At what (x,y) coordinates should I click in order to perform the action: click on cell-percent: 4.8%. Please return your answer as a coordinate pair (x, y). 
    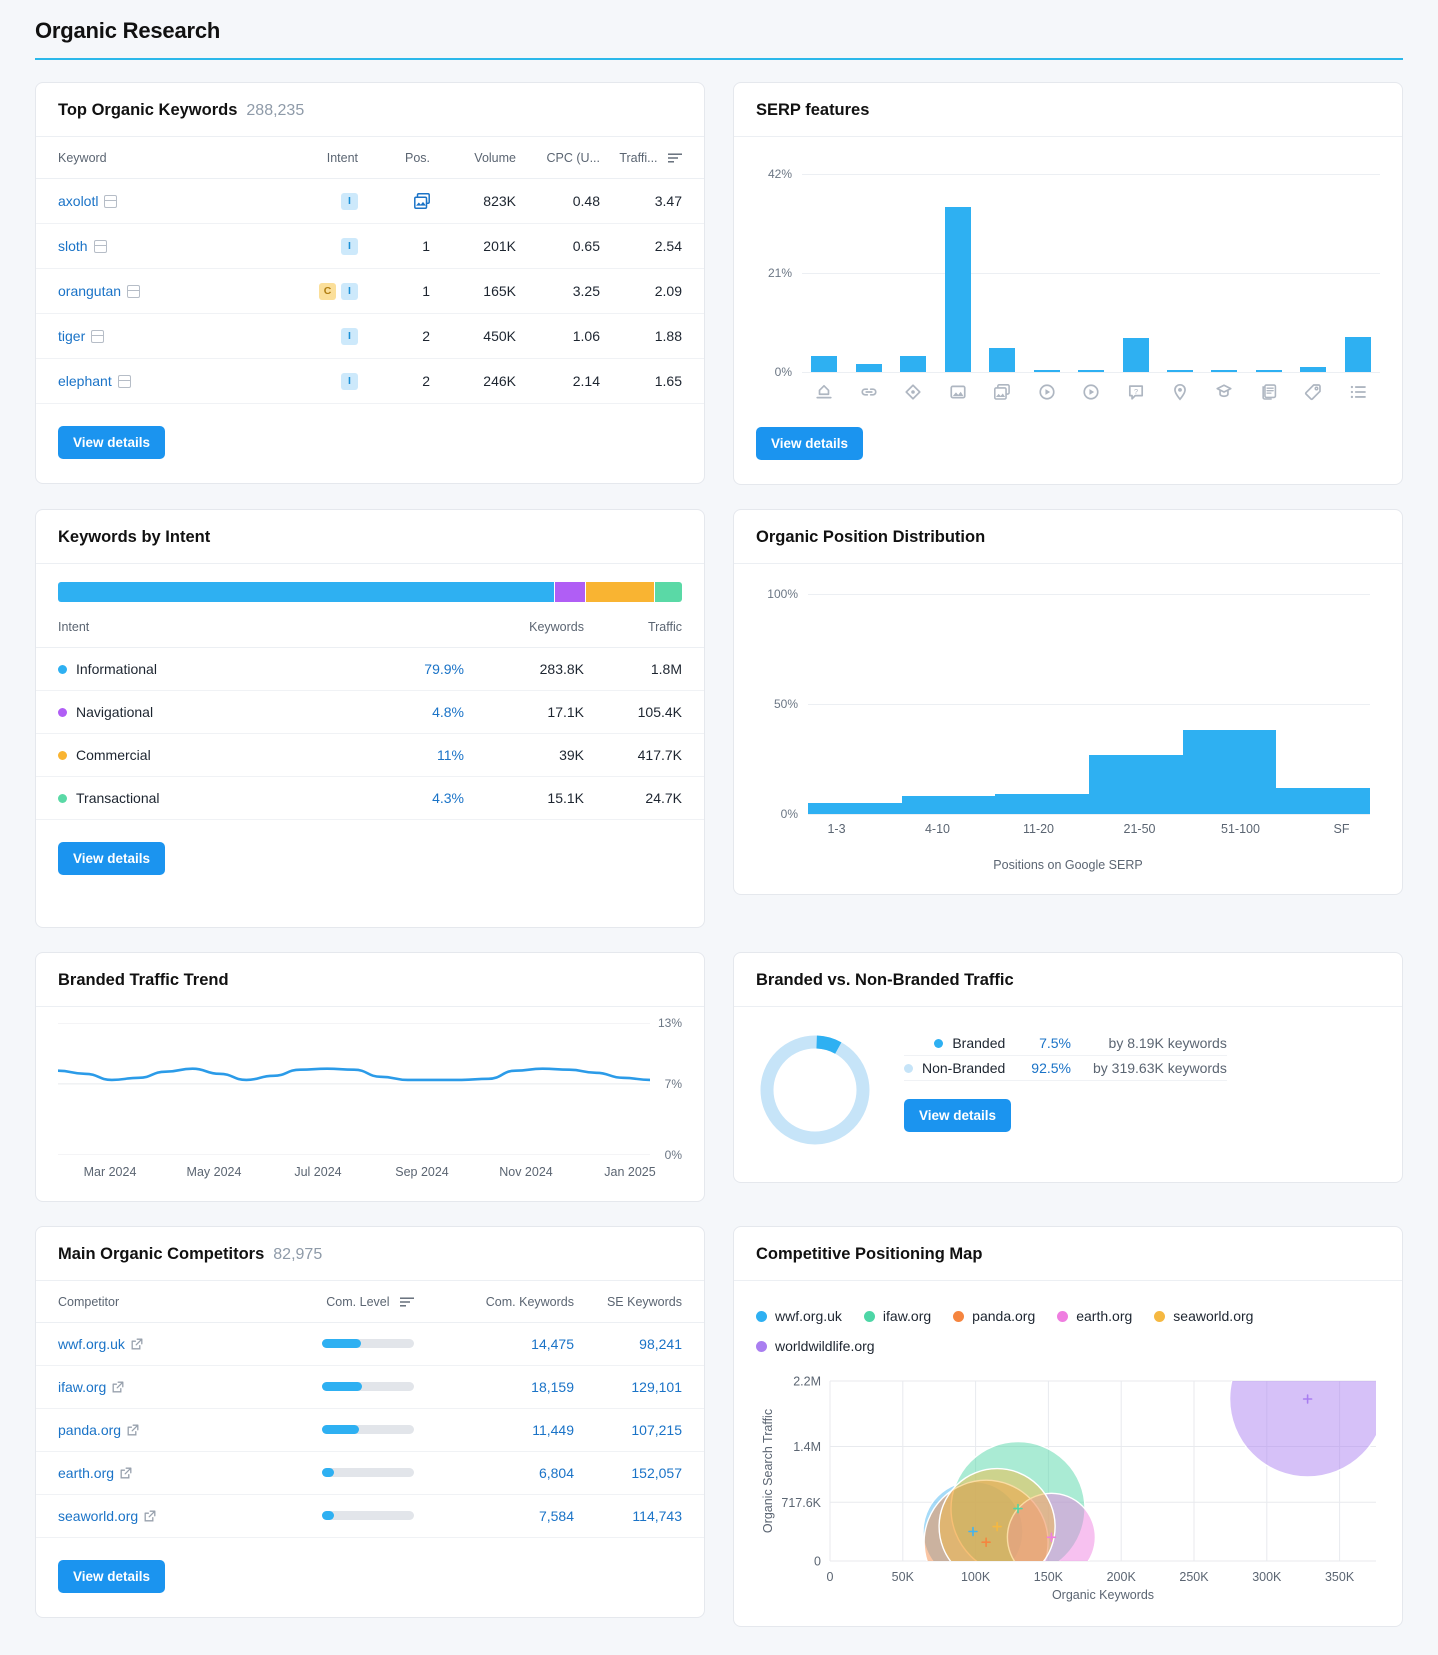
    Looking at the image, I should click on (404, 712).